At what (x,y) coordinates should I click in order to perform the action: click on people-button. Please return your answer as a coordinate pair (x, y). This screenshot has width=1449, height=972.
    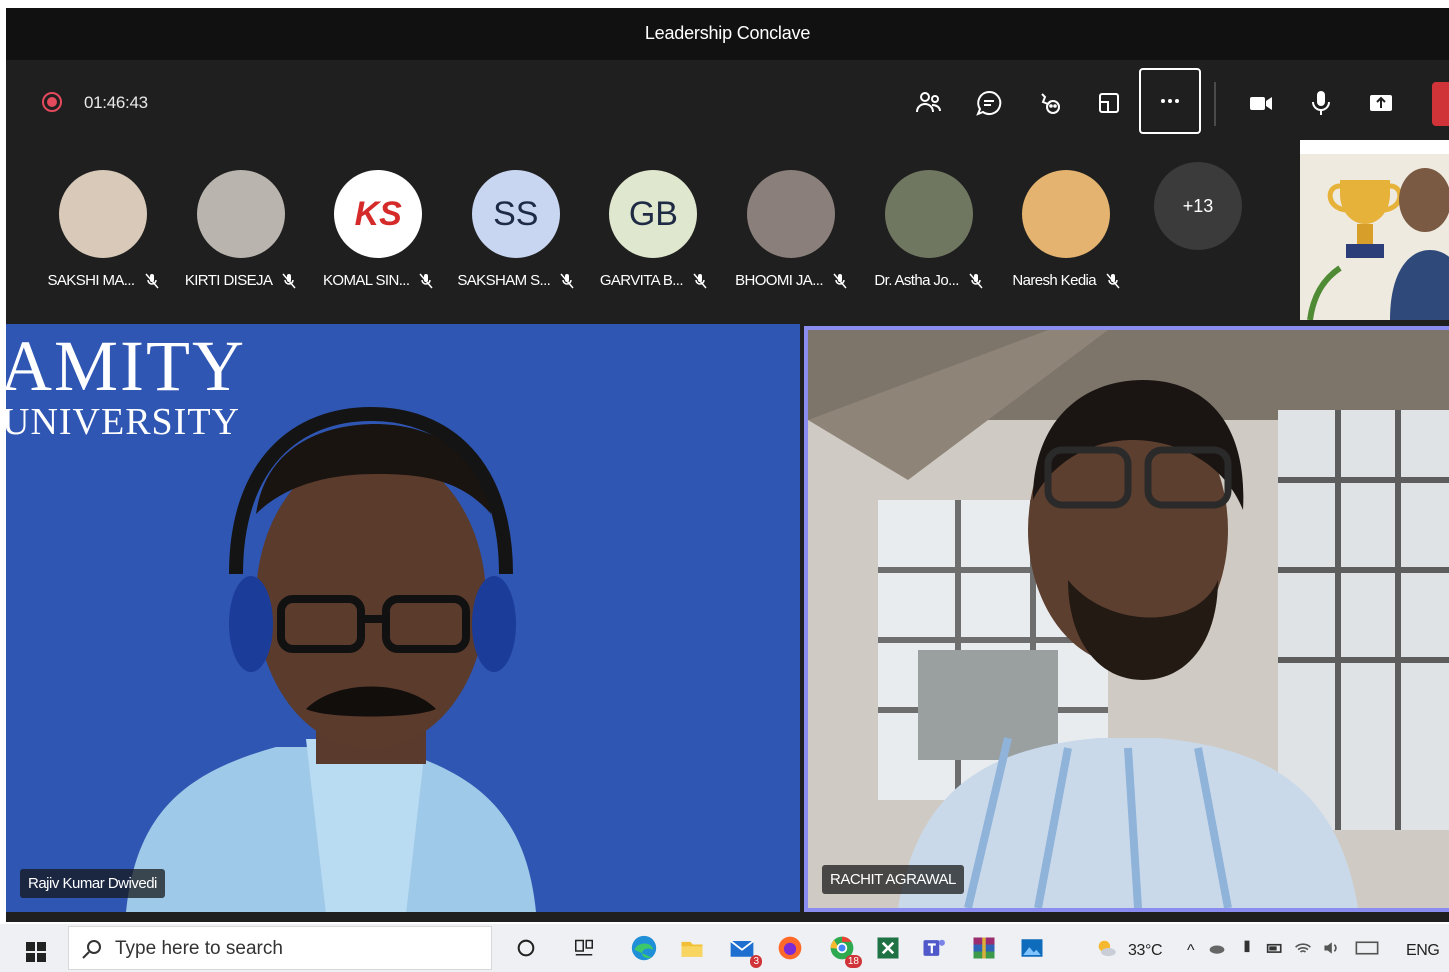
    Looking at the image, I should click on (929, 103).